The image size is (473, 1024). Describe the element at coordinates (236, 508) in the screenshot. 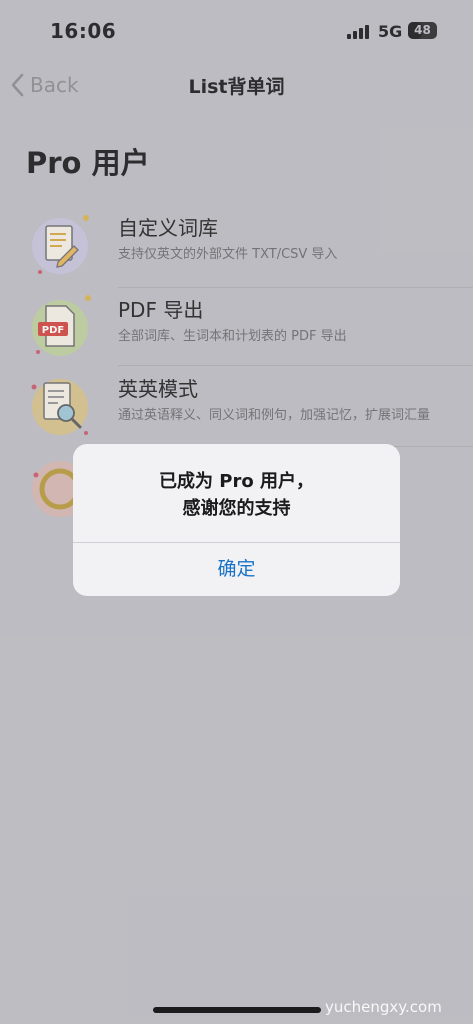

I see `alert-message-line2: 感谢您的支持` at that location.